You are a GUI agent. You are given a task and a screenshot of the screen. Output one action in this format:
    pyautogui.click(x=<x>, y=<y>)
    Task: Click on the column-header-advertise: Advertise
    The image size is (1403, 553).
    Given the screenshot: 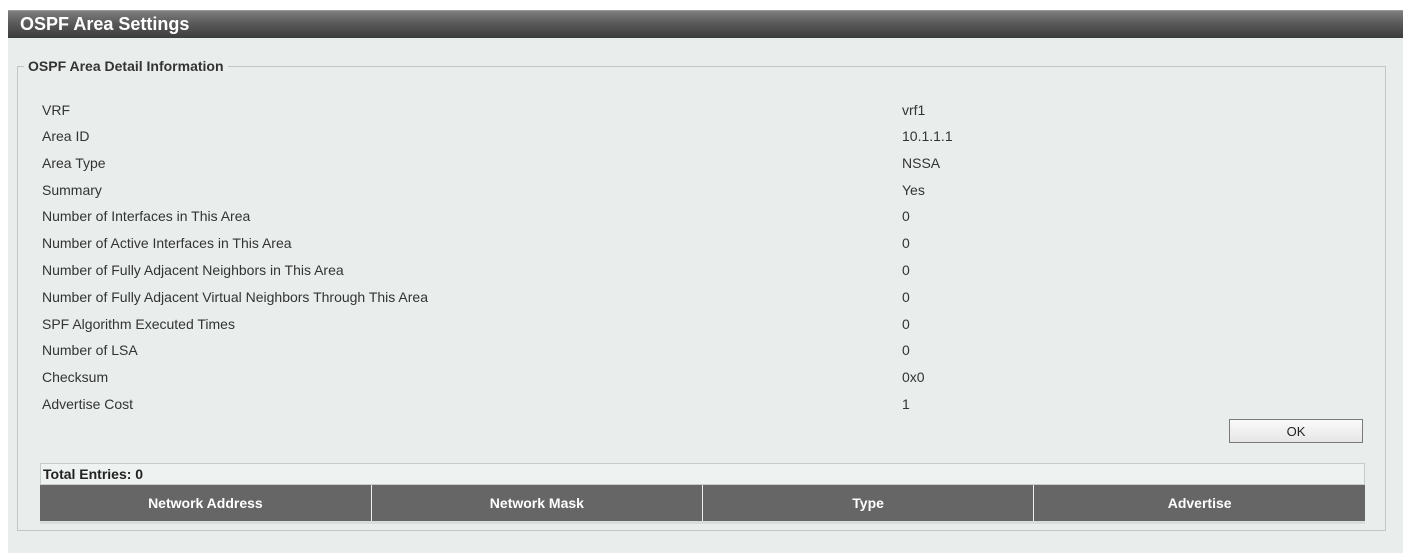 What is the action you would take?
    pyautogui.click(x=1199, y=503)
    